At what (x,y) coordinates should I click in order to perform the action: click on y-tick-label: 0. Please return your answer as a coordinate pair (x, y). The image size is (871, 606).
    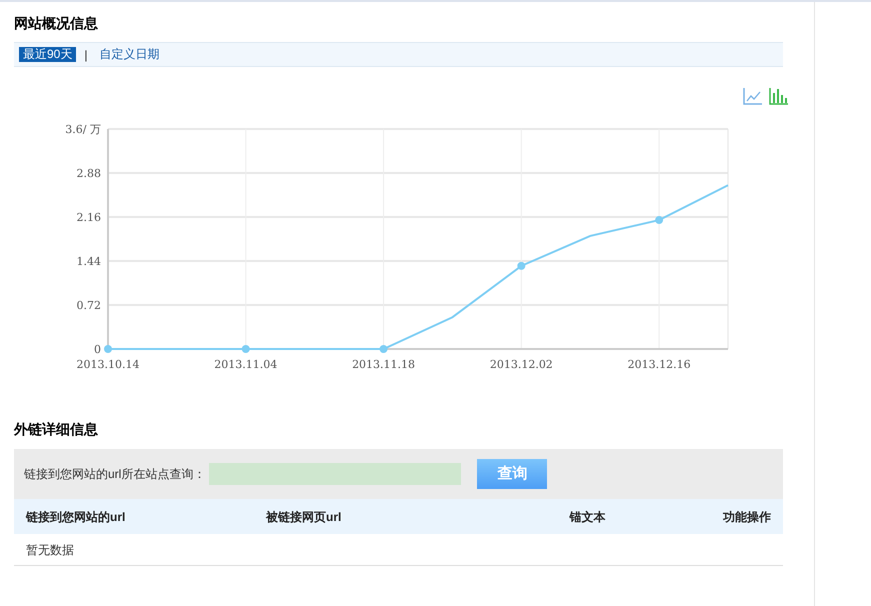
    Looking at the image, I should click on (97, 349).